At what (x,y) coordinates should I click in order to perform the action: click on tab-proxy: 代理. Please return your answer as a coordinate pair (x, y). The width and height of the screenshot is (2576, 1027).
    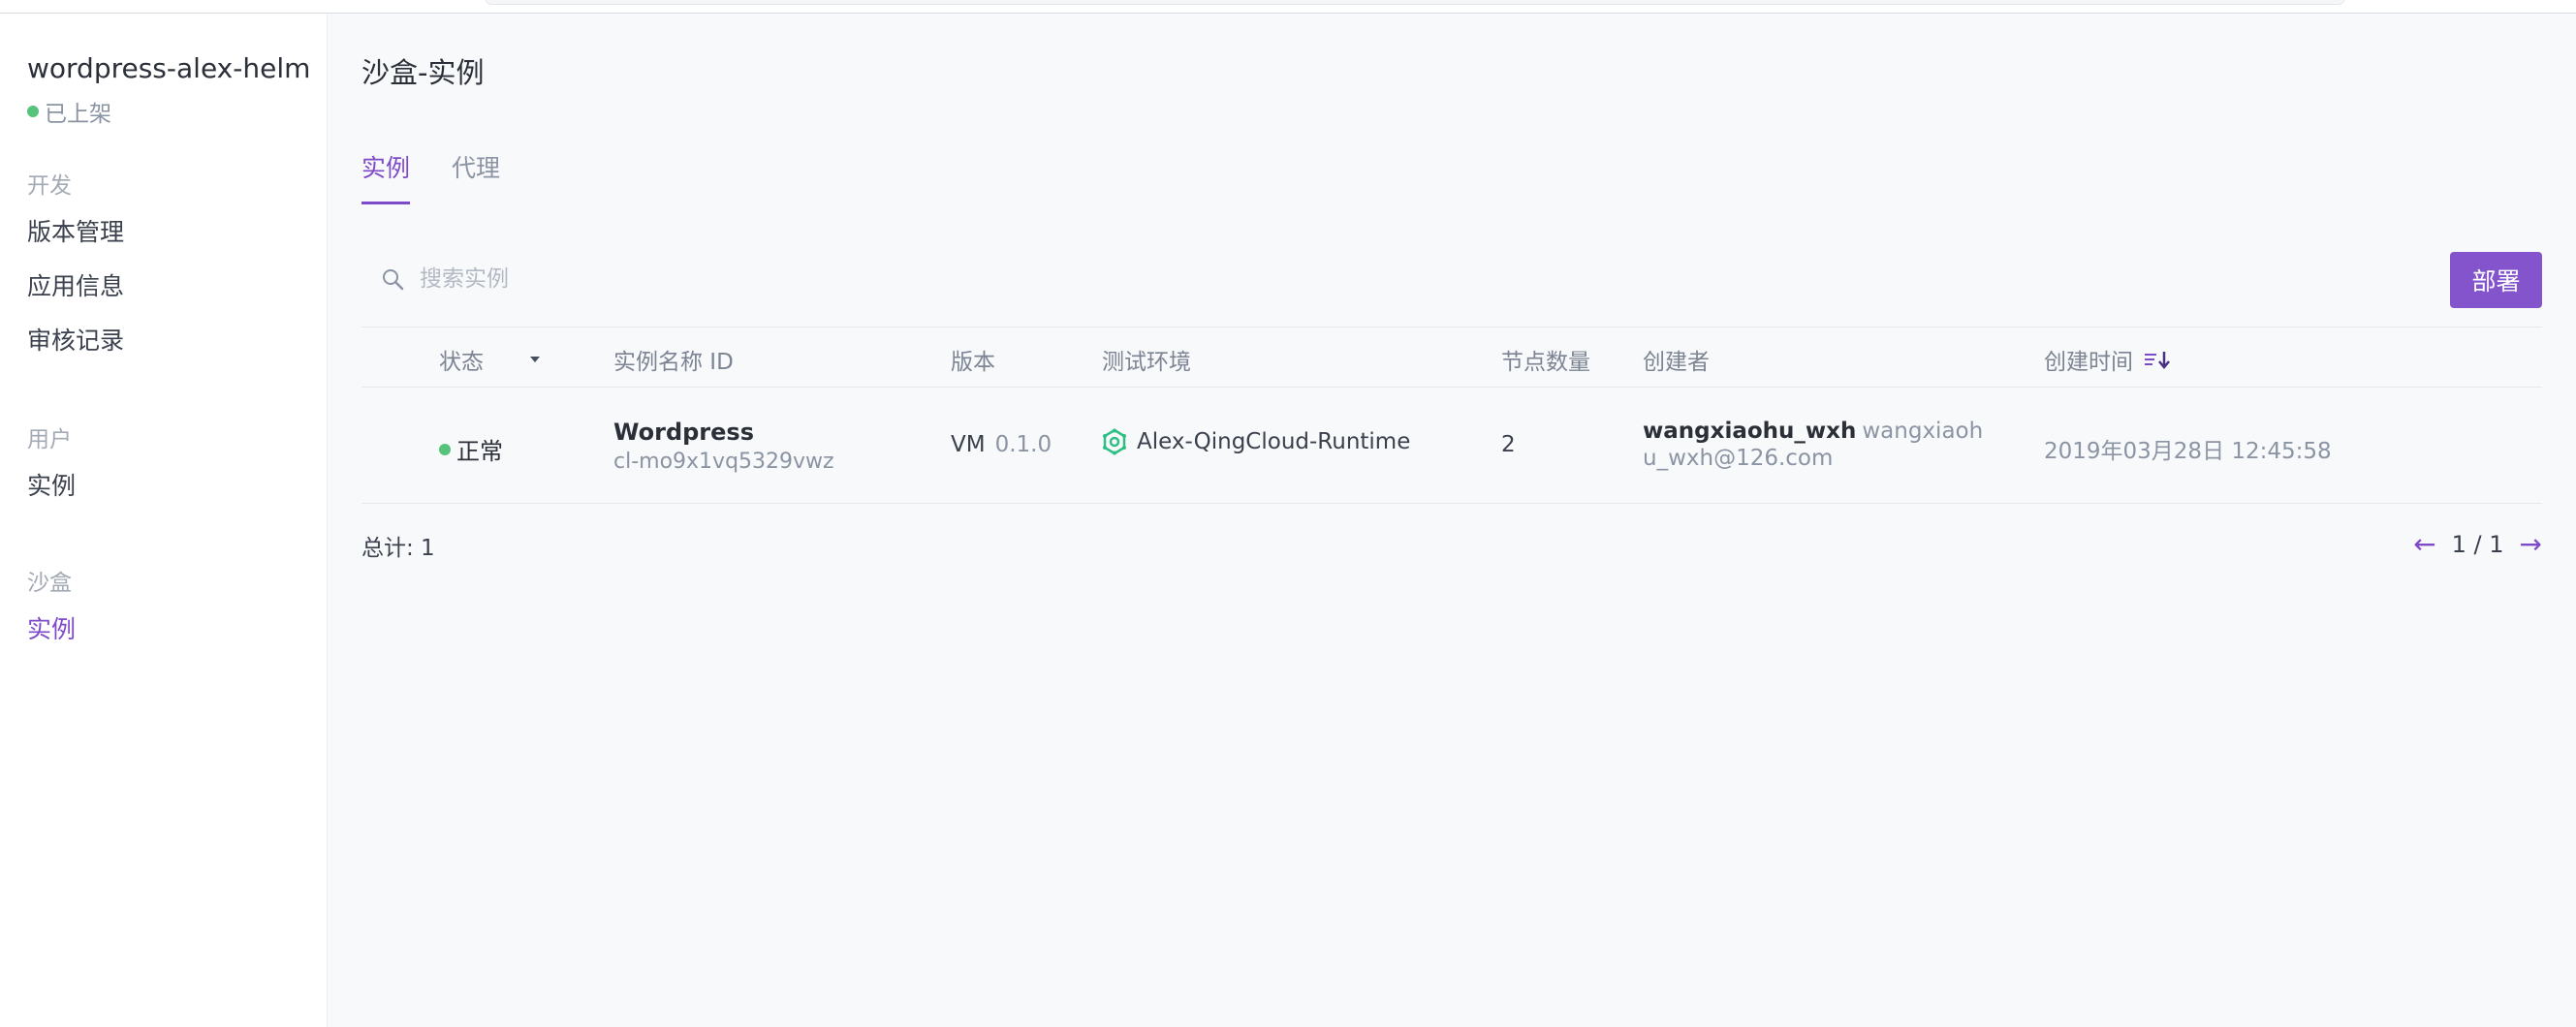
    Looking at the image, I should click on (476, 166).